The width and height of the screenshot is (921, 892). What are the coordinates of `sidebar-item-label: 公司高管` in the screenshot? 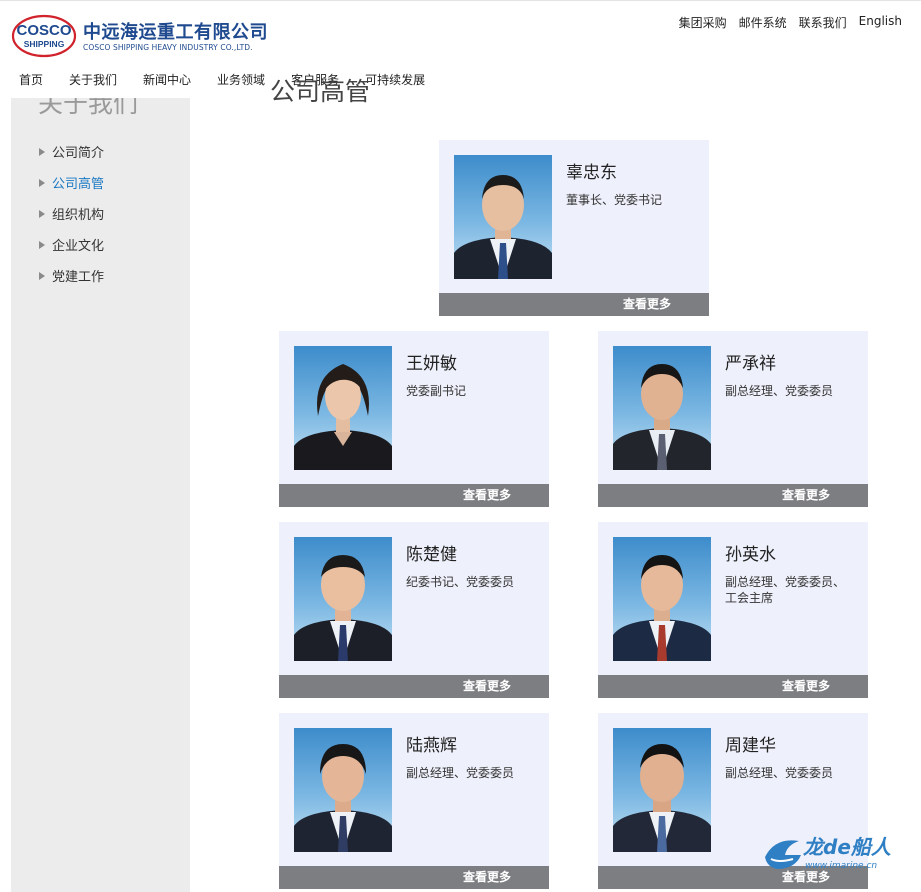 It's located at (78, 184).